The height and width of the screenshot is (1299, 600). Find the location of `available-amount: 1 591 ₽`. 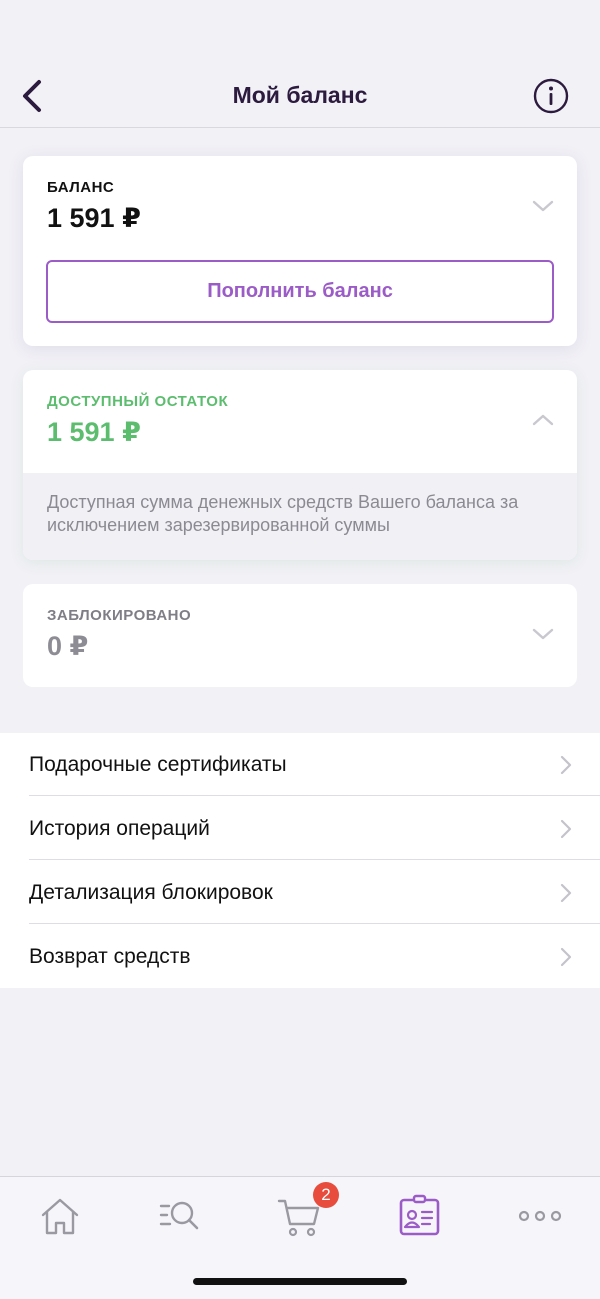

available-amount: 1 591 ₽ is located at coordinates (94, 432).